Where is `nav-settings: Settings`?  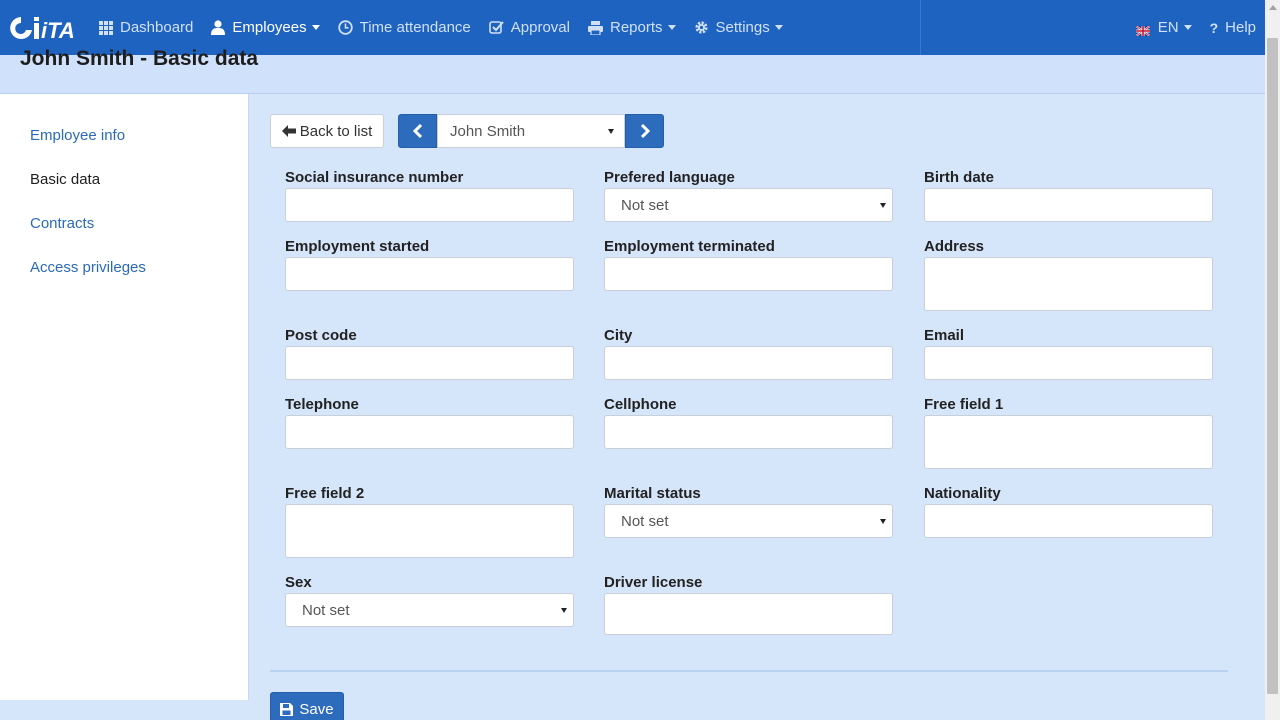
nav-settings: Settings is located at coordinates (738, 27).